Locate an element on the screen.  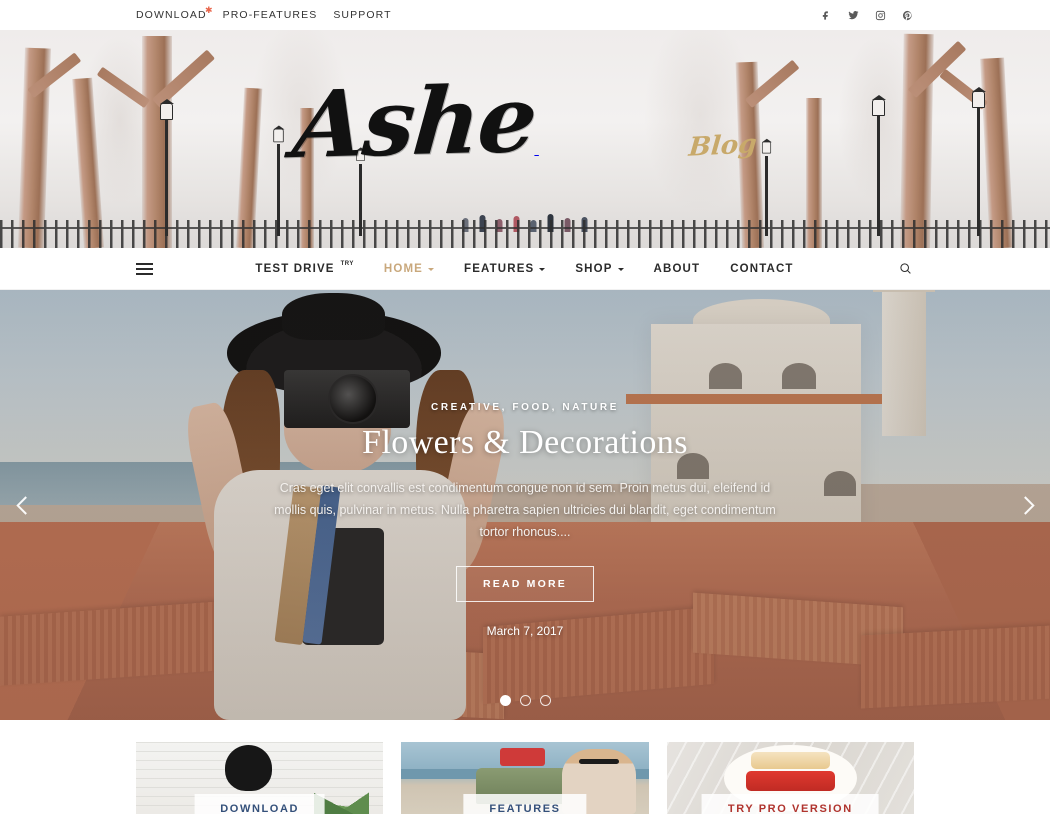
facebook-icon is located at coordinates (826, 15).